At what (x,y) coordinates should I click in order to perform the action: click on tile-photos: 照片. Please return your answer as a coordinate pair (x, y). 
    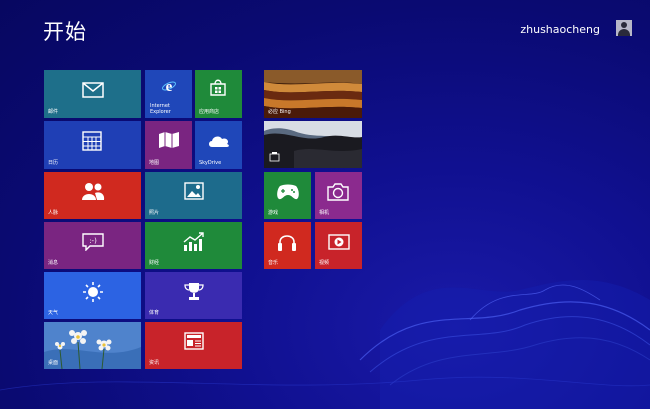
    Looking at the image, I should click on (193, 195).